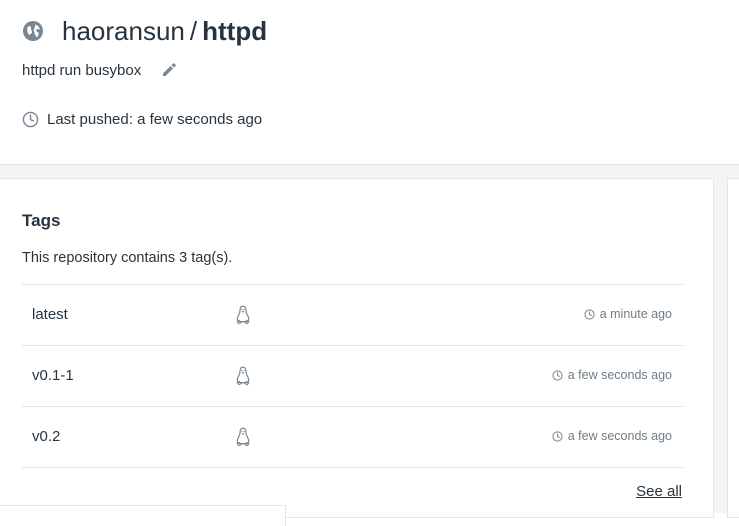  Describe the element at coordinates (143, 515) in the screenshot. I see `bottom-card` at that location.